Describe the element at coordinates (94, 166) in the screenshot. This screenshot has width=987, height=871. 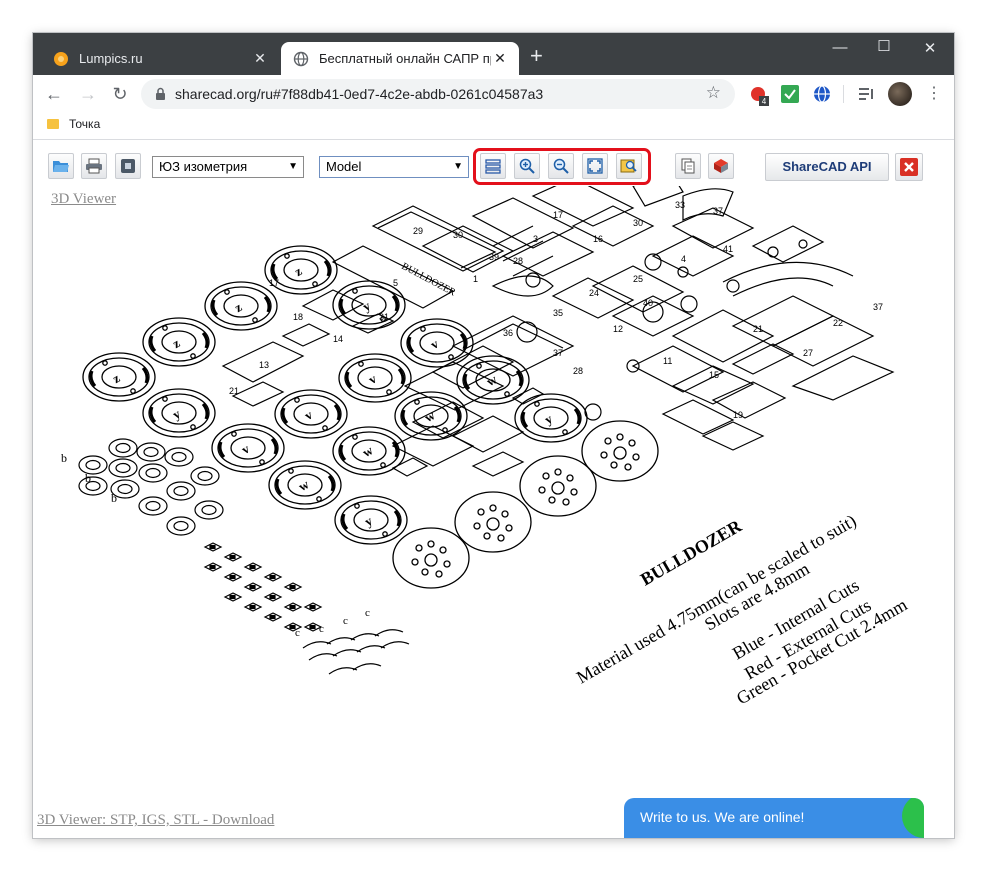
I see `print-button` at that location.